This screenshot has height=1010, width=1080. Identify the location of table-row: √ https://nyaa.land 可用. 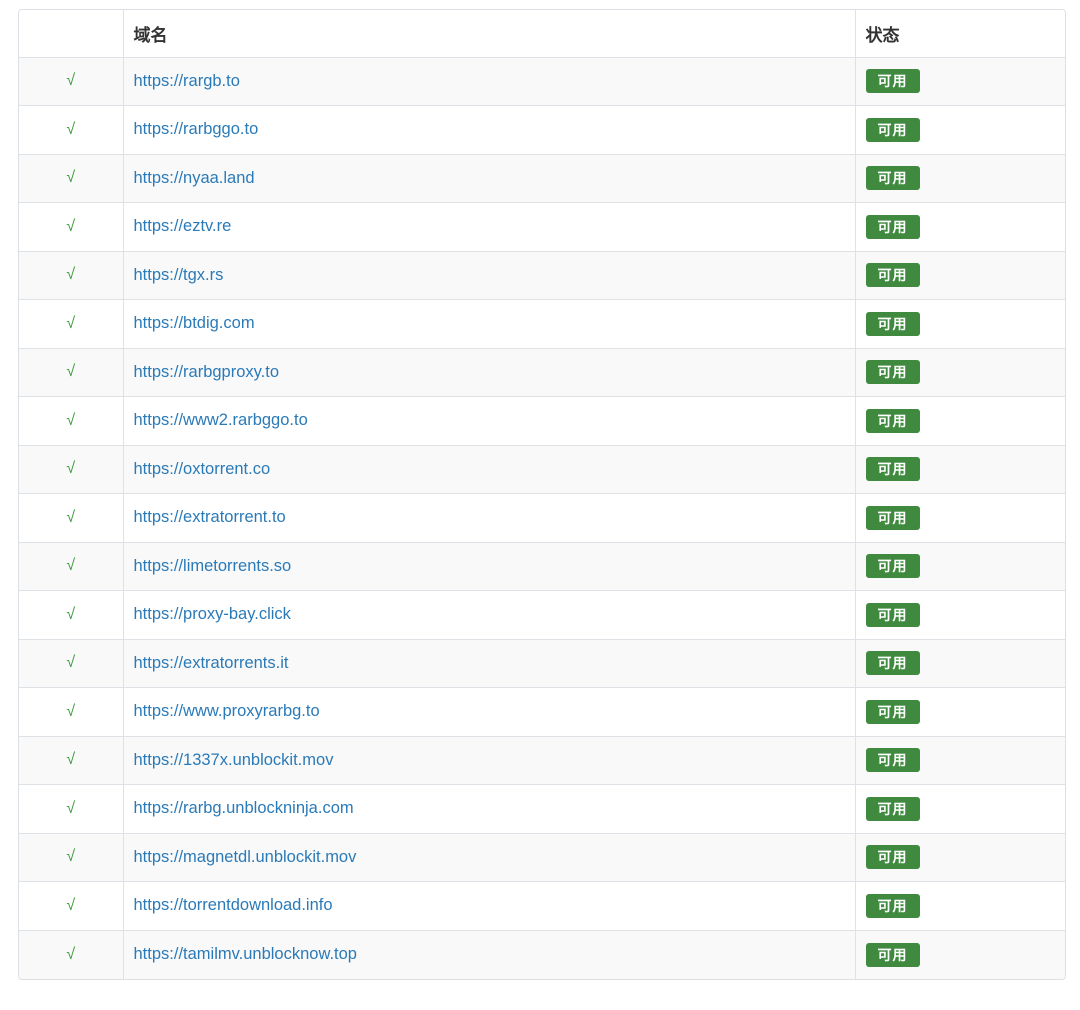
(542, 178).